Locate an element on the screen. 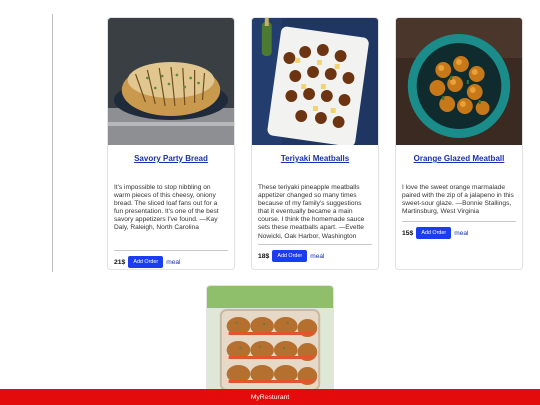  price-label: 15$ is located at coordinates (408, 233).